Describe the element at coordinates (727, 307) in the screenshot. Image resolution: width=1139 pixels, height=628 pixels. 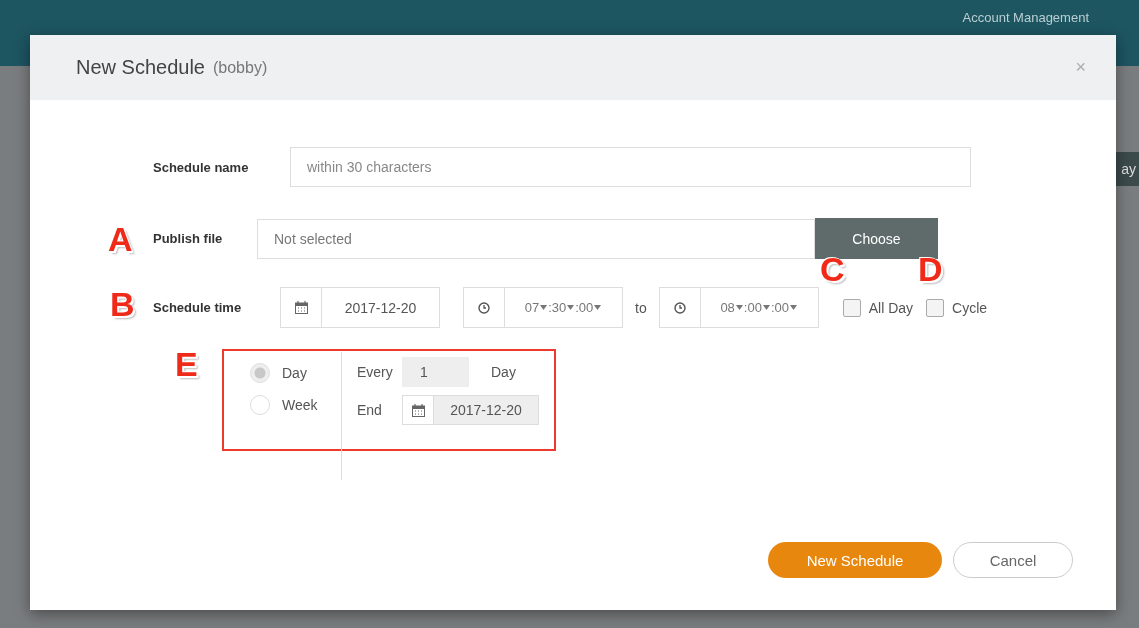
I see `time-segment: 08` at that location.